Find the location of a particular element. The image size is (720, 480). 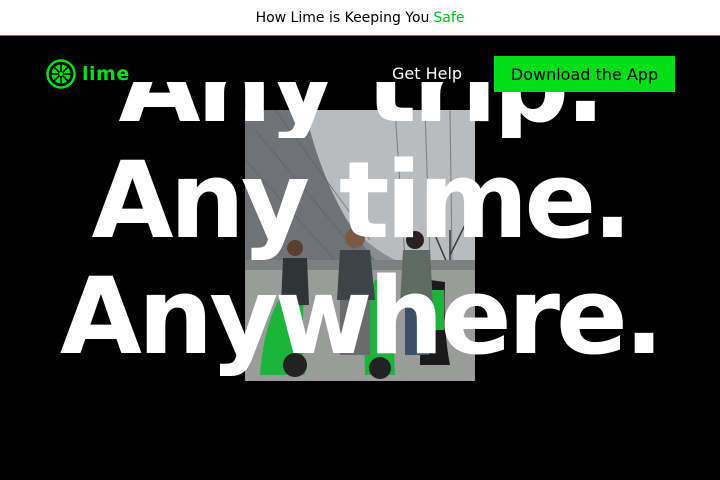

download-app-button: Download the App is located at coordinates (584, 74).